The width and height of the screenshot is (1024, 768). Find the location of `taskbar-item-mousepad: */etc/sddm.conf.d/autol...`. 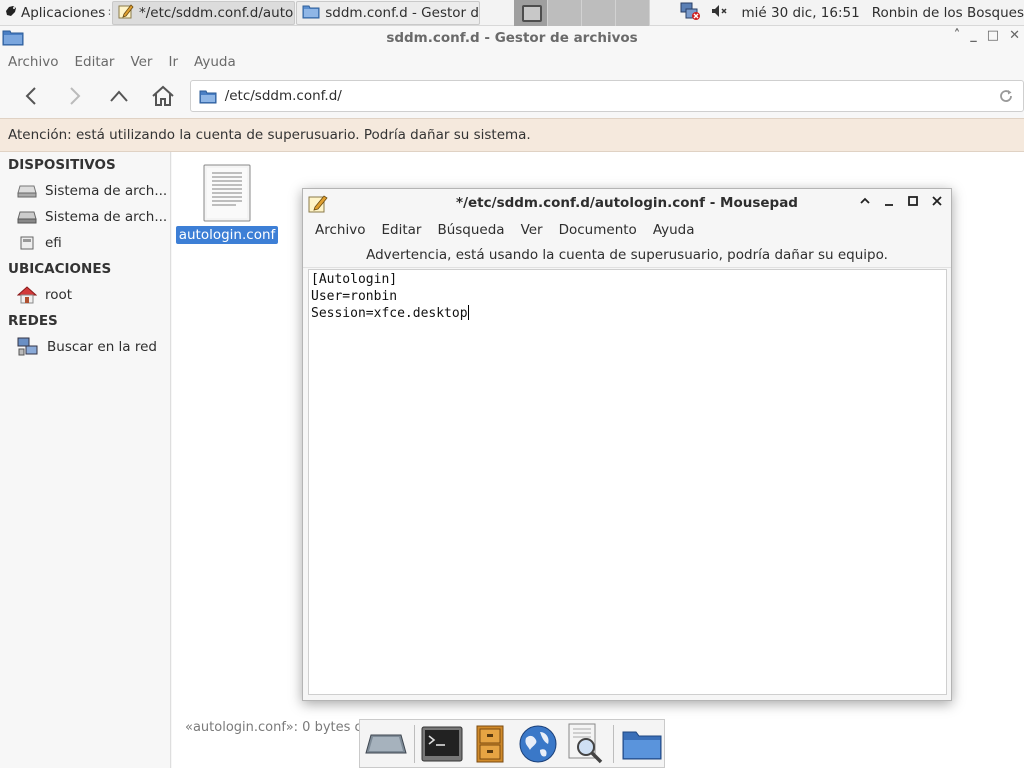

taskbar-item-mousepad: */etc/sddm.conf.d/autol... is located at coordinates (204, 13).